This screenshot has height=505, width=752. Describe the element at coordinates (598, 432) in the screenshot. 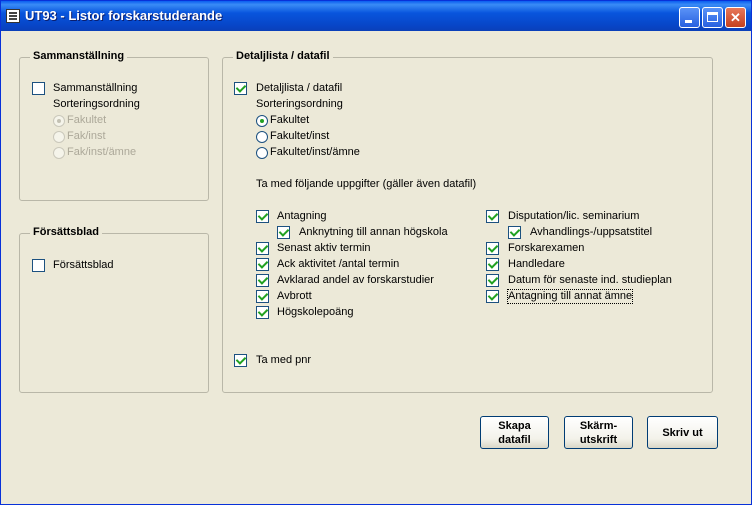

I see `screen-print-button: Skärm- utskrift` at that location.